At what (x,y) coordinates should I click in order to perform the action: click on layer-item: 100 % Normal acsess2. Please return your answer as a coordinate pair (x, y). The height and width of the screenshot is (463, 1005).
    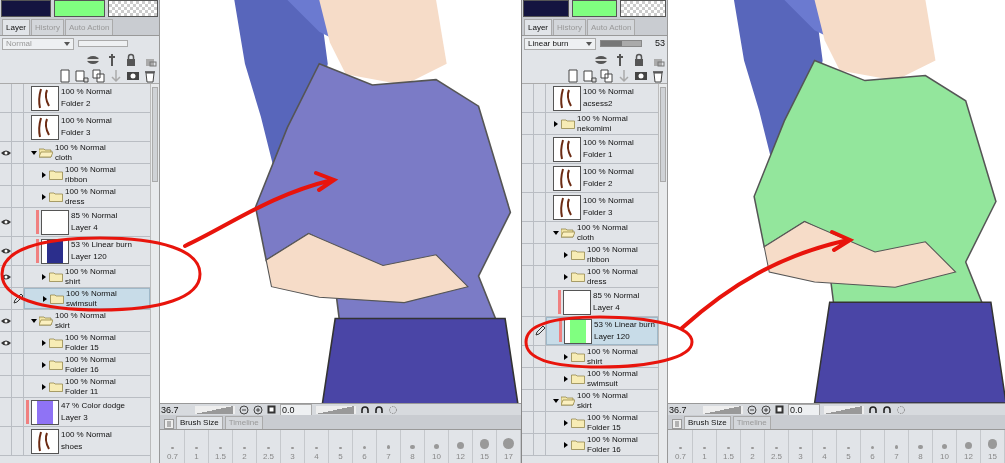
    Looking at the image, I should click on (602, 98).